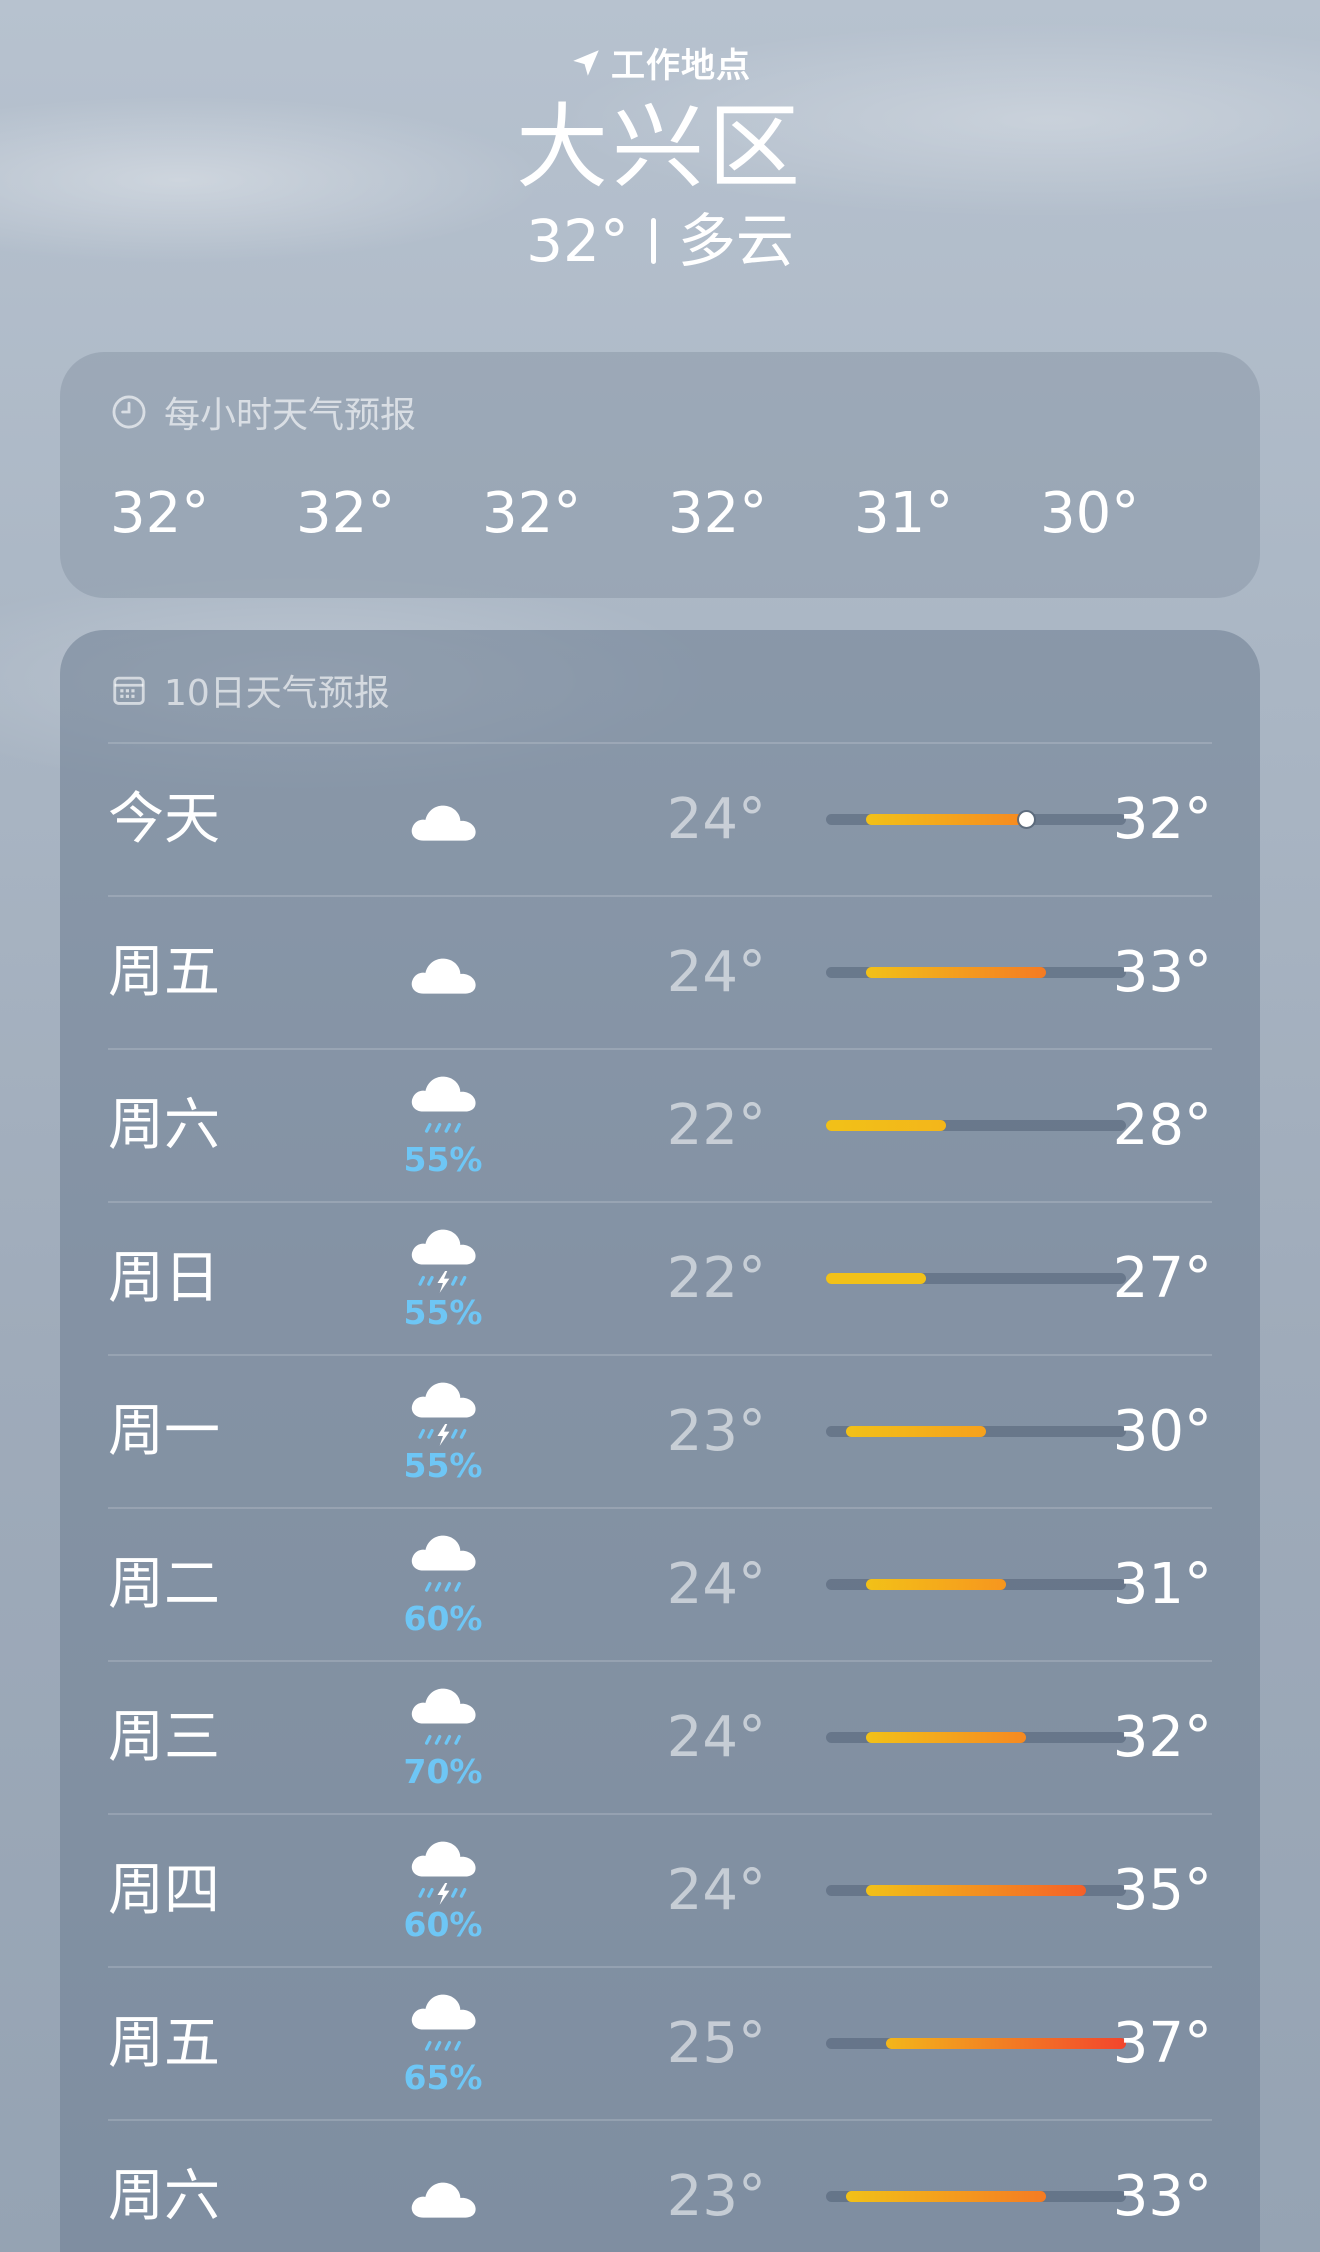 This screenshot has width=1320, height=2252. Describe the element at coordinates (653, 241) in the screenshot. I see `summary-divider` at that location.